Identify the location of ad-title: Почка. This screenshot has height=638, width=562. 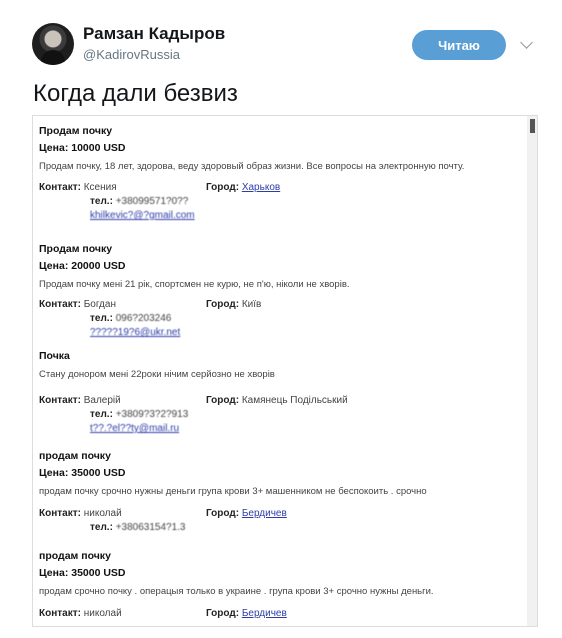
(54, 356).